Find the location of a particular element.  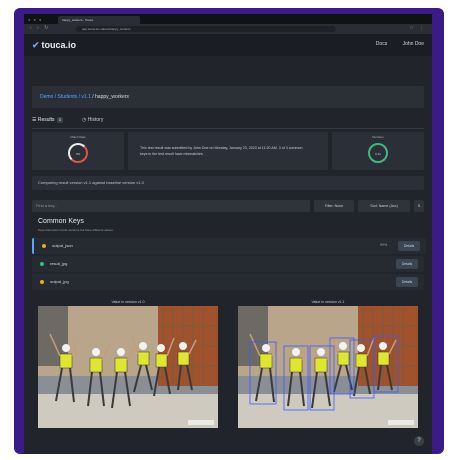

key-name: output_jpg is located at coordinates (59, 281).